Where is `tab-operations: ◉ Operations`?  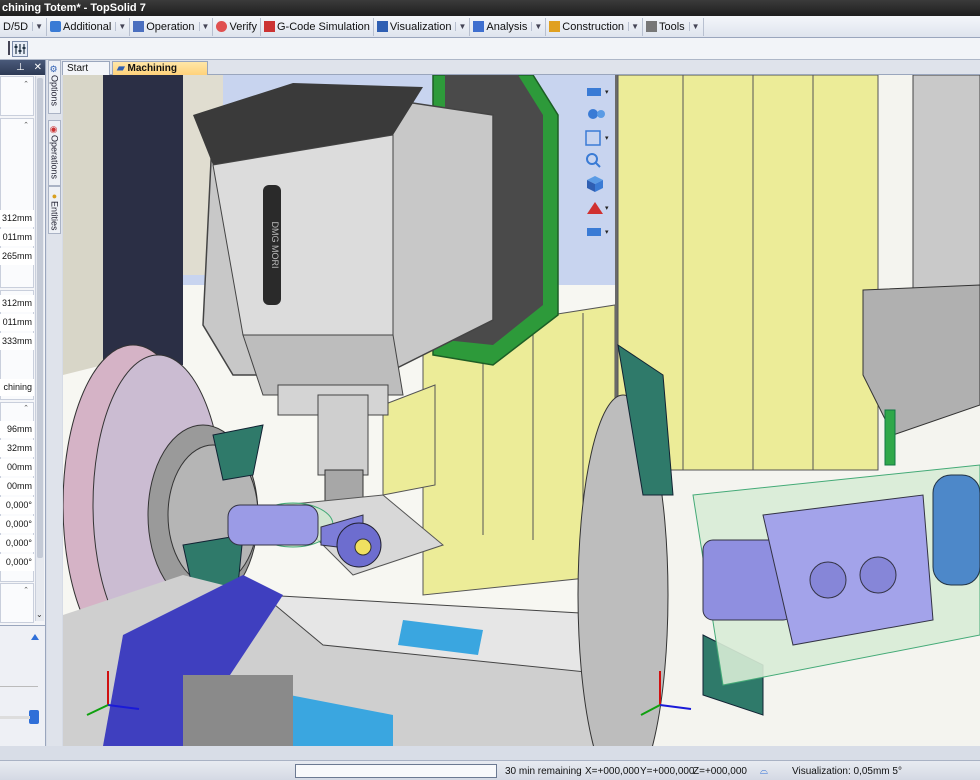 tab-operations: ◉ Operations is located at coordinates (54, 153).